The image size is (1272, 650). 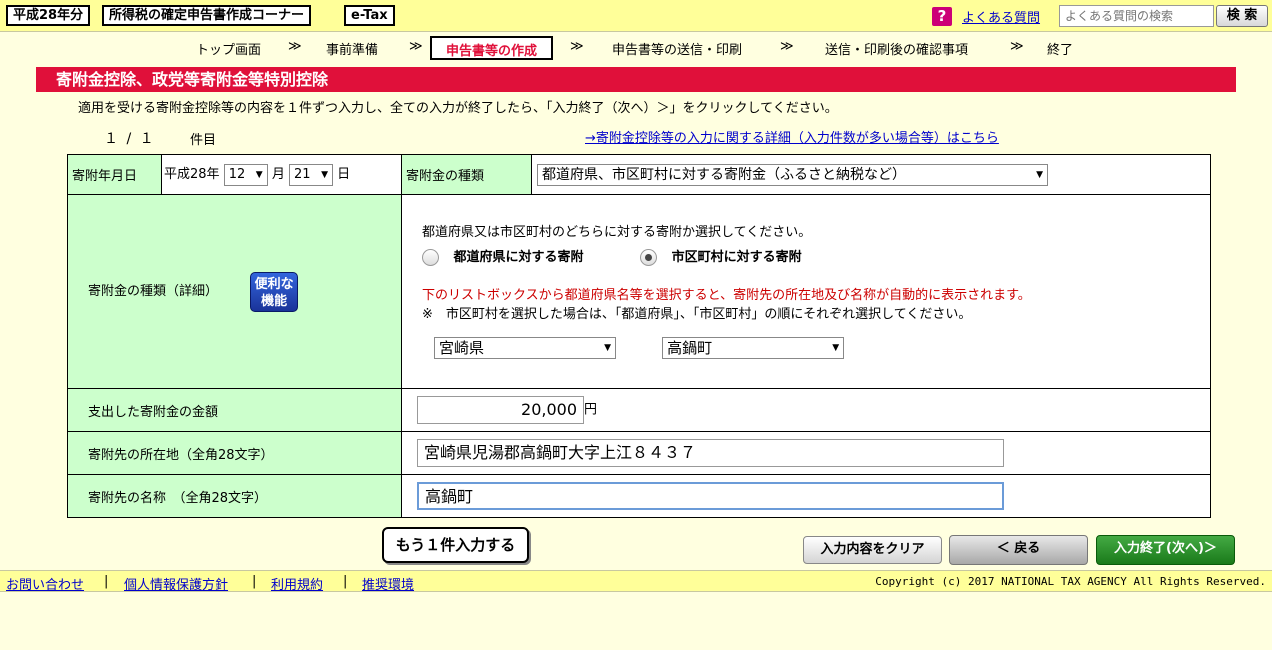 I want to click on city-value: 高鍋町, so click(x=690, y=348).